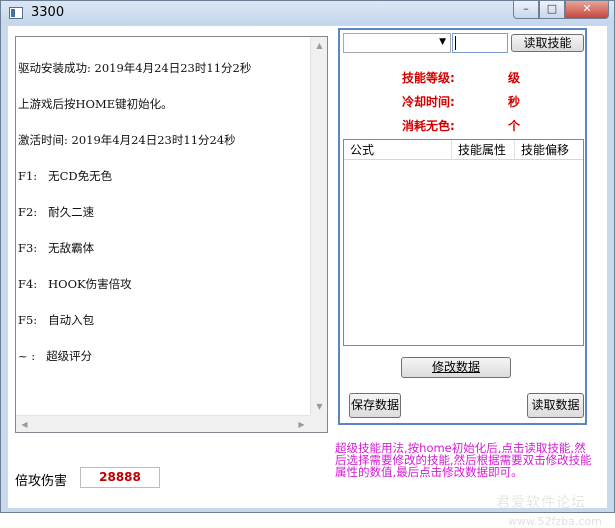 This screenshot has height=528, width=615. What do you see at coordinates (56, 248) in the screenshot?
I see `log-line: F3: 无敌霸体` at bounding box center [56, 248].